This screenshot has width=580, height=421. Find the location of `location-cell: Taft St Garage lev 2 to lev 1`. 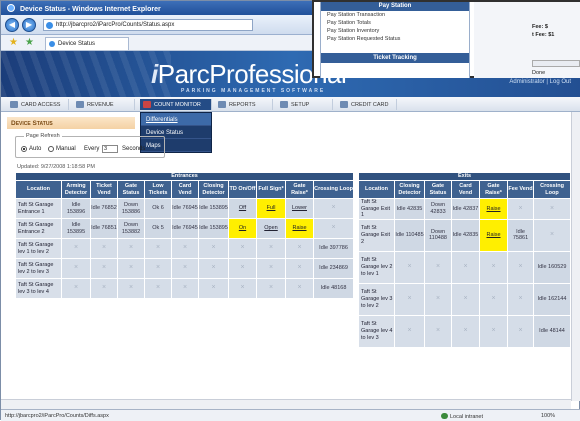

location-cell: Taft St Garage lev 2 to lev 1 is located at coordinates (376, 267).